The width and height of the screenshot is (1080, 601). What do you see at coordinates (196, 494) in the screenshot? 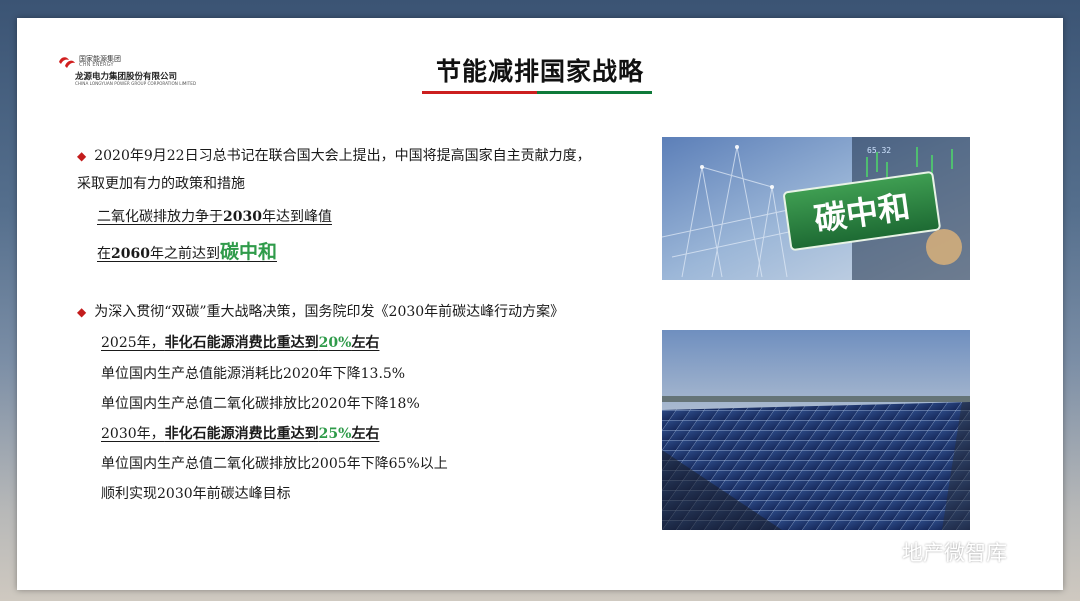
I see `target-2030-peak: 顺利实现2030年前碳达峰目标` at bounding box center [196, 494].